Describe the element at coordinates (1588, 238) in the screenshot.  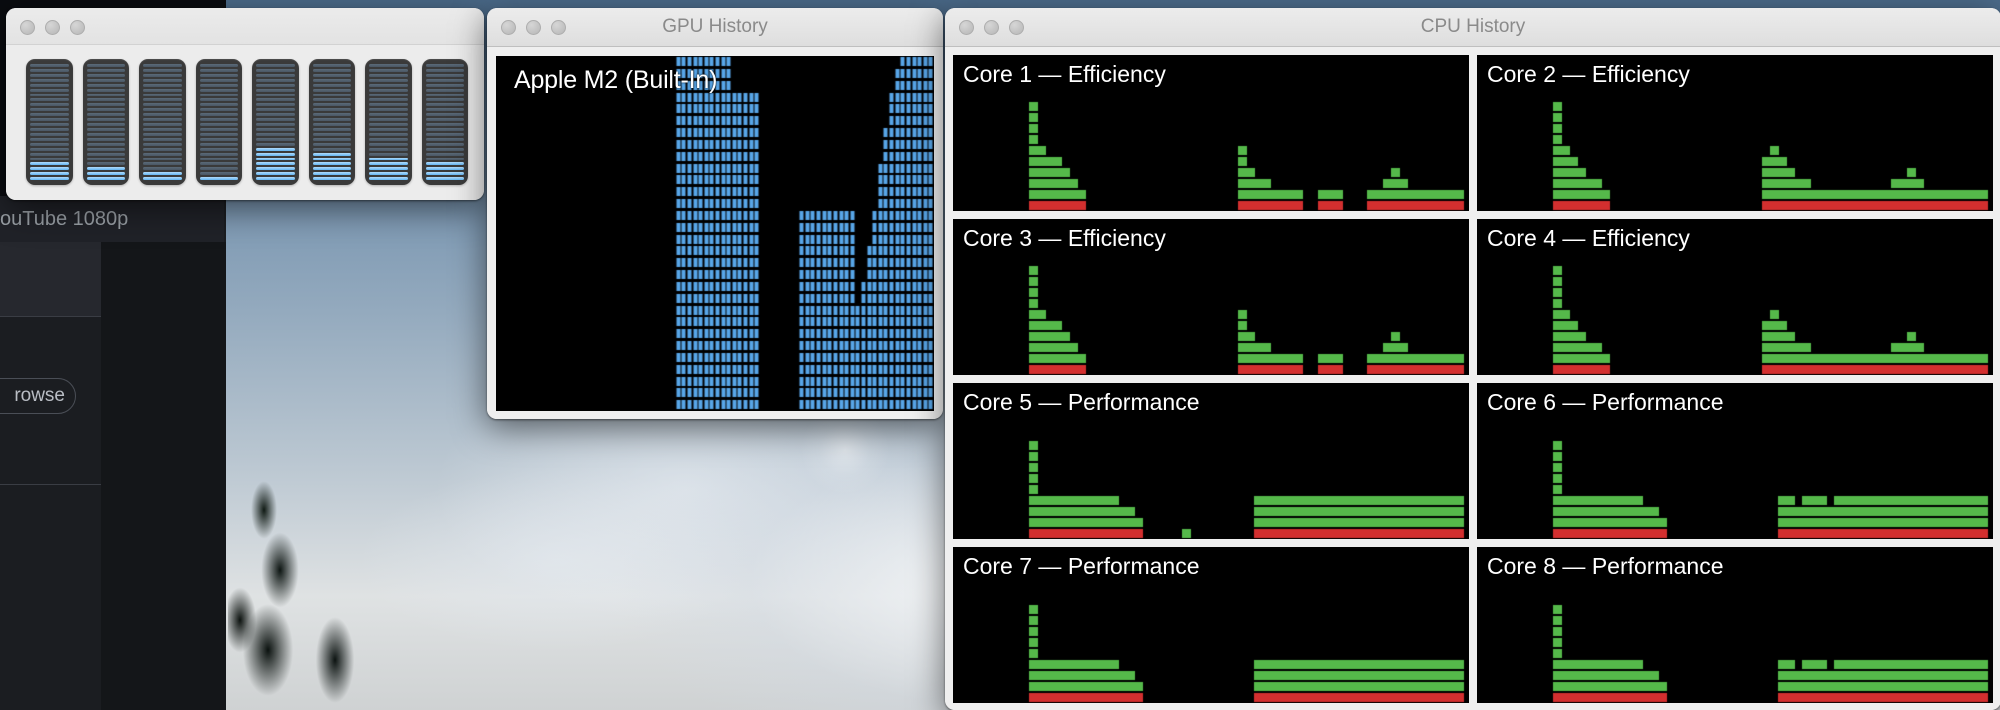
I see `cpu-core-label-4: Core 4 — Efficiency` at that location.